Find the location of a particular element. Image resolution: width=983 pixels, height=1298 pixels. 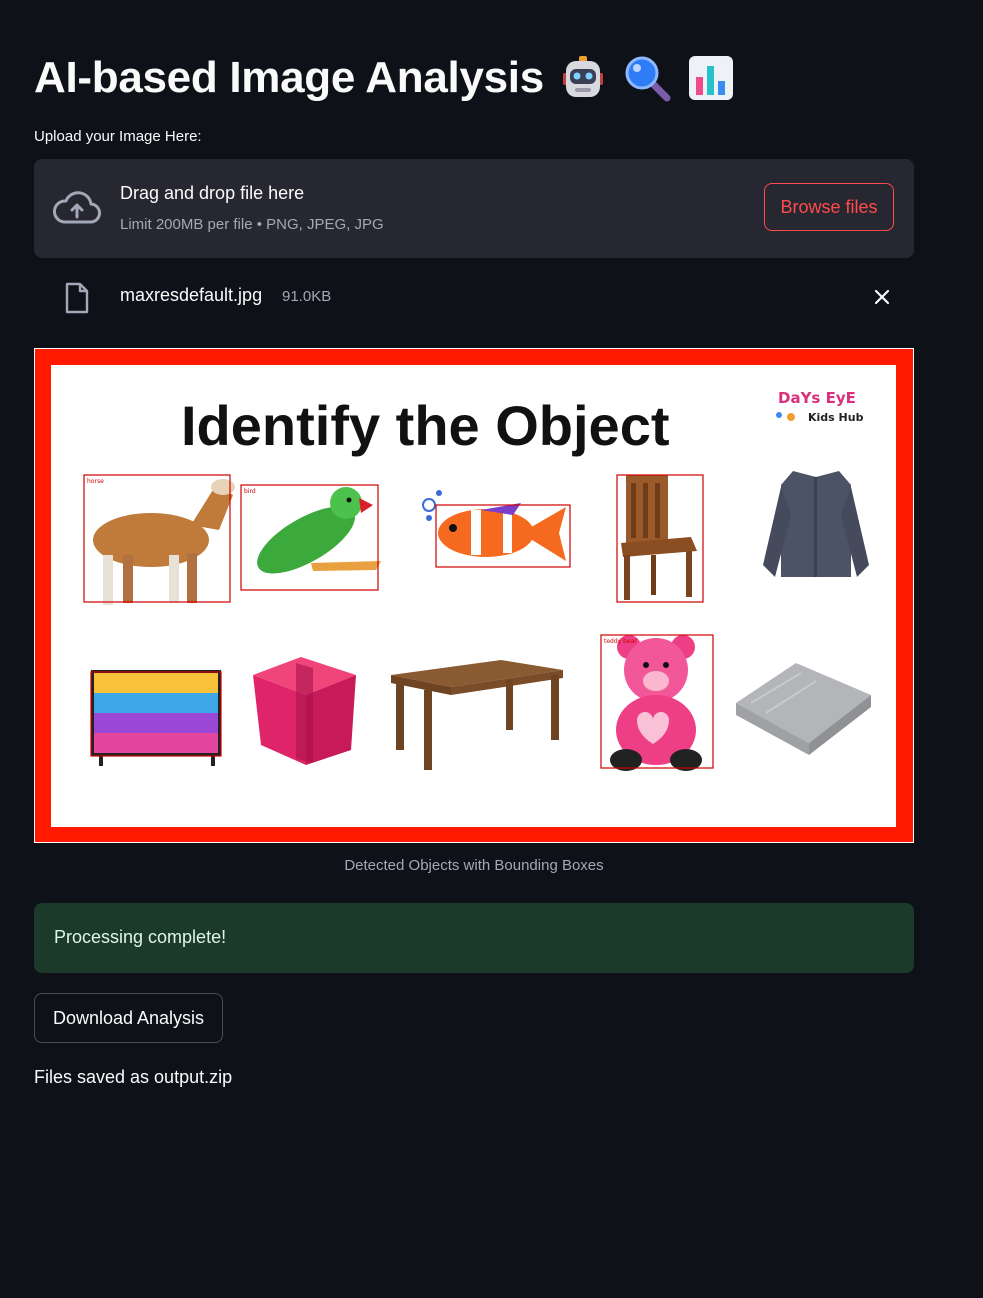

download-analysis-button: Download Analysis is located at coordinates (128, 1018).